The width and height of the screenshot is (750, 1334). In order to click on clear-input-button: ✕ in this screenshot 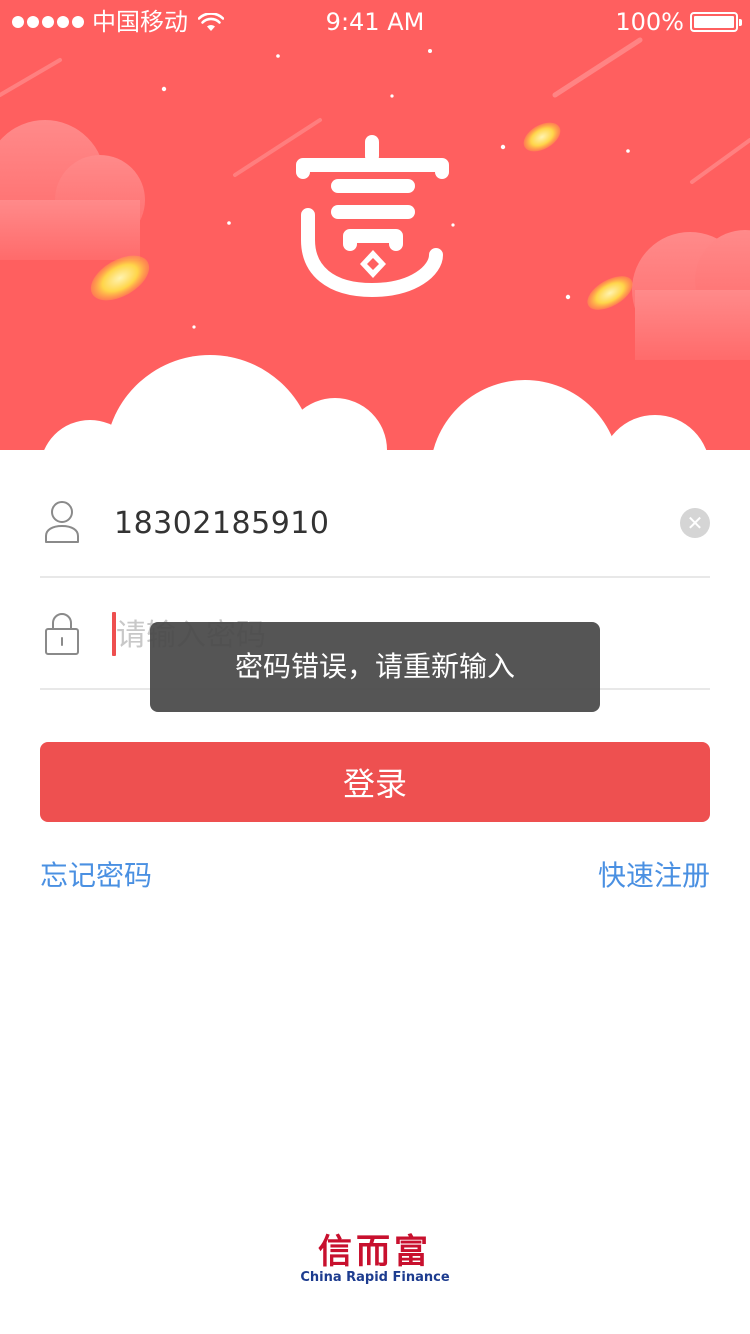, I will do `click(695, 523)`.